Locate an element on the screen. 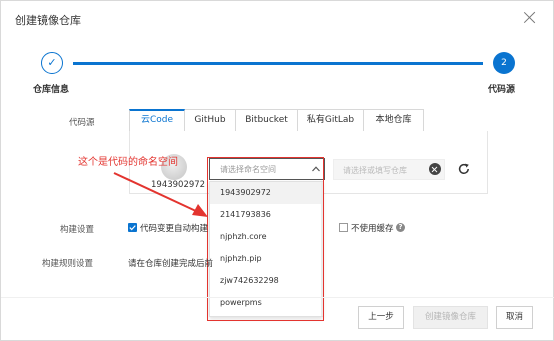  tab-local-repo: 本地仓库 is located at coordinates (394, 120).